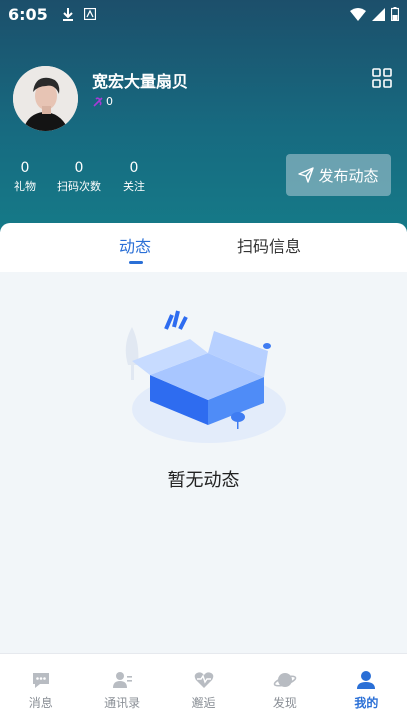 Image resolution: width=407 pixels, height=725 pixels. Describe the element at coordinates (348, 175) in the screenshot. I see `publish-post-label: 发布动态` at that location.